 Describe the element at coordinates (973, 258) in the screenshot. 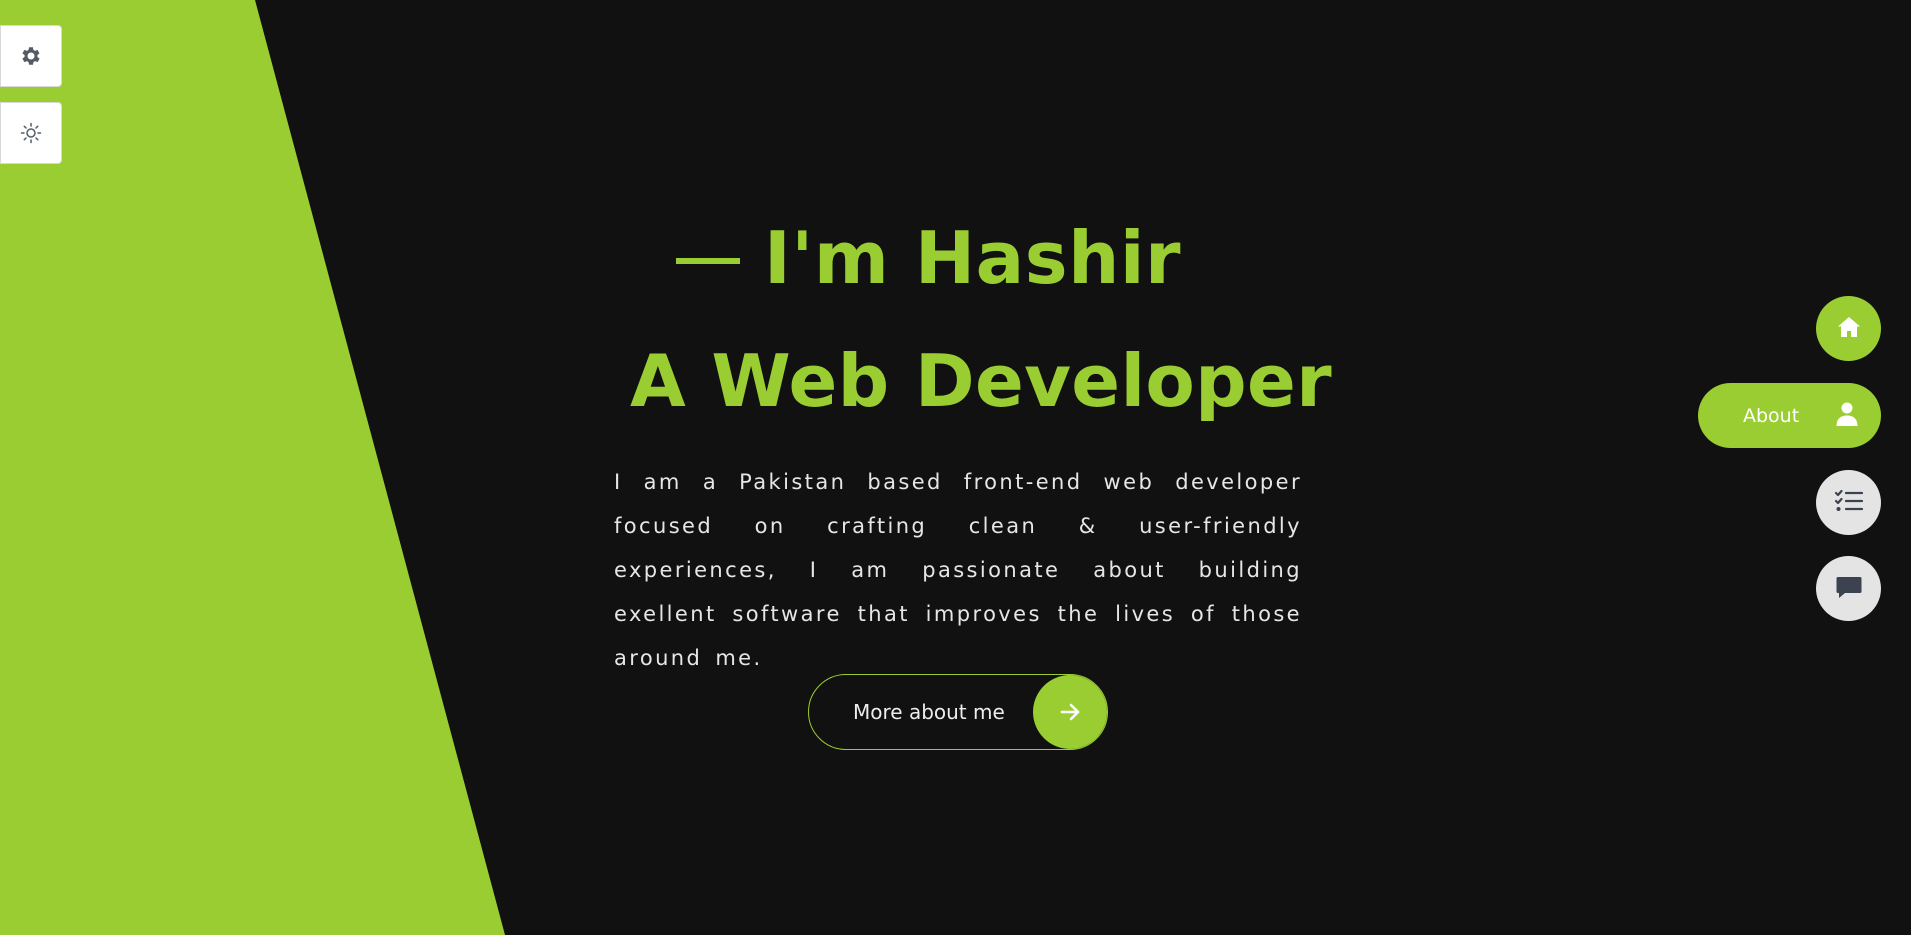

I see `greeting-text: I'm Hashir` at that location.